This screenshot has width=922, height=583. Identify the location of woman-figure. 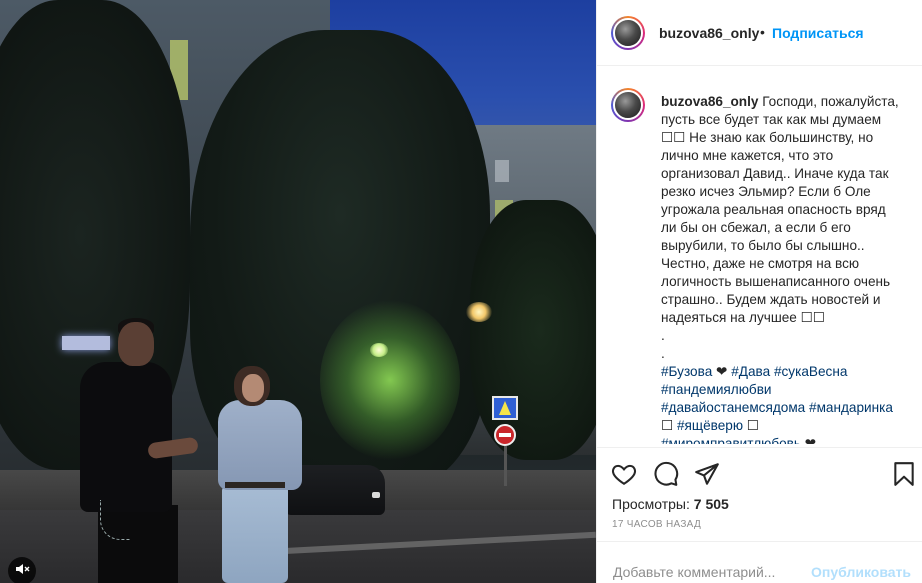
(260, 445).